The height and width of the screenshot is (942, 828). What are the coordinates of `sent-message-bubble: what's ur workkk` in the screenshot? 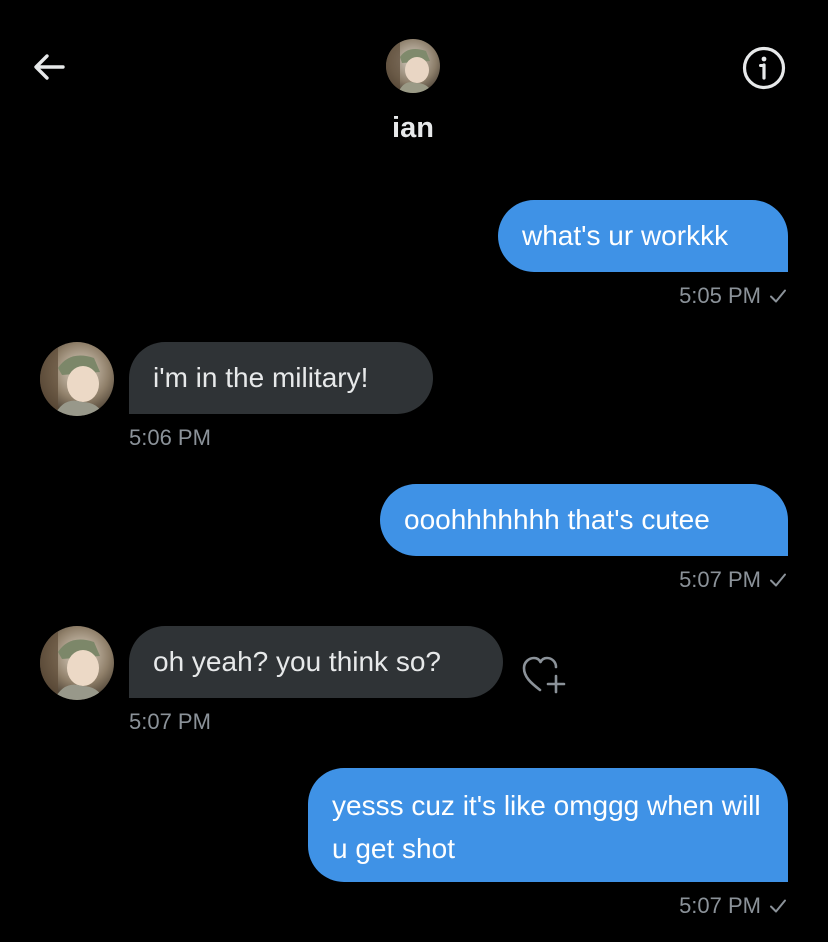 It's located at (643, 236).